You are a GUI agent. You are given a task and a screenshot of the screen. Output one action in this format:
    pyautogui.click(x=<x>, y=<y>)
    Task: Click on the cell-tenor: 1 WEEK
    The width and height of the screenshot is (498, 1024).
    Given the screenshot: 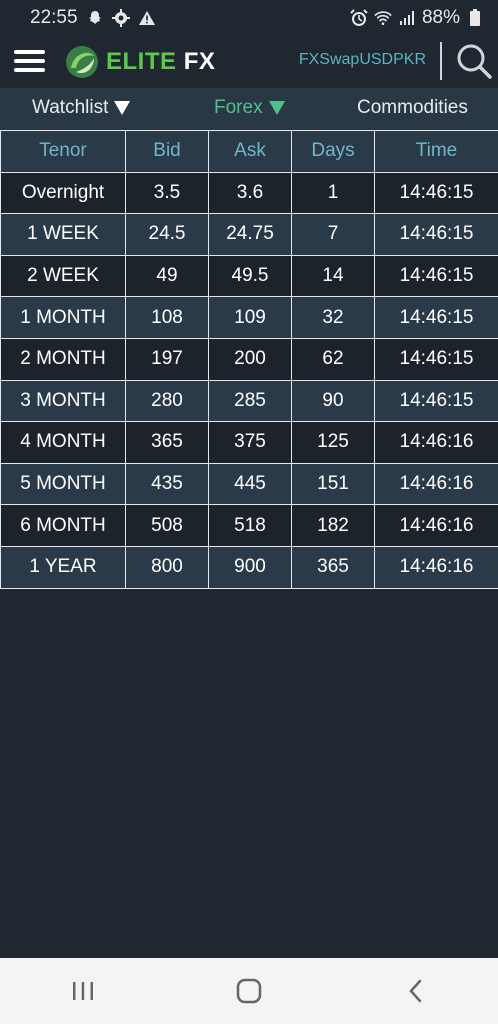 What is the action you would take?
    pyautogui.click(x=63, y=234)
    